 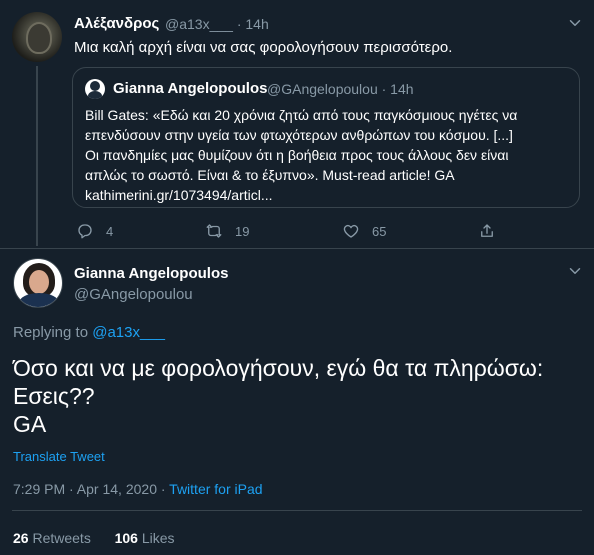 I want to click on thread-line, so click(x=37, y=156).